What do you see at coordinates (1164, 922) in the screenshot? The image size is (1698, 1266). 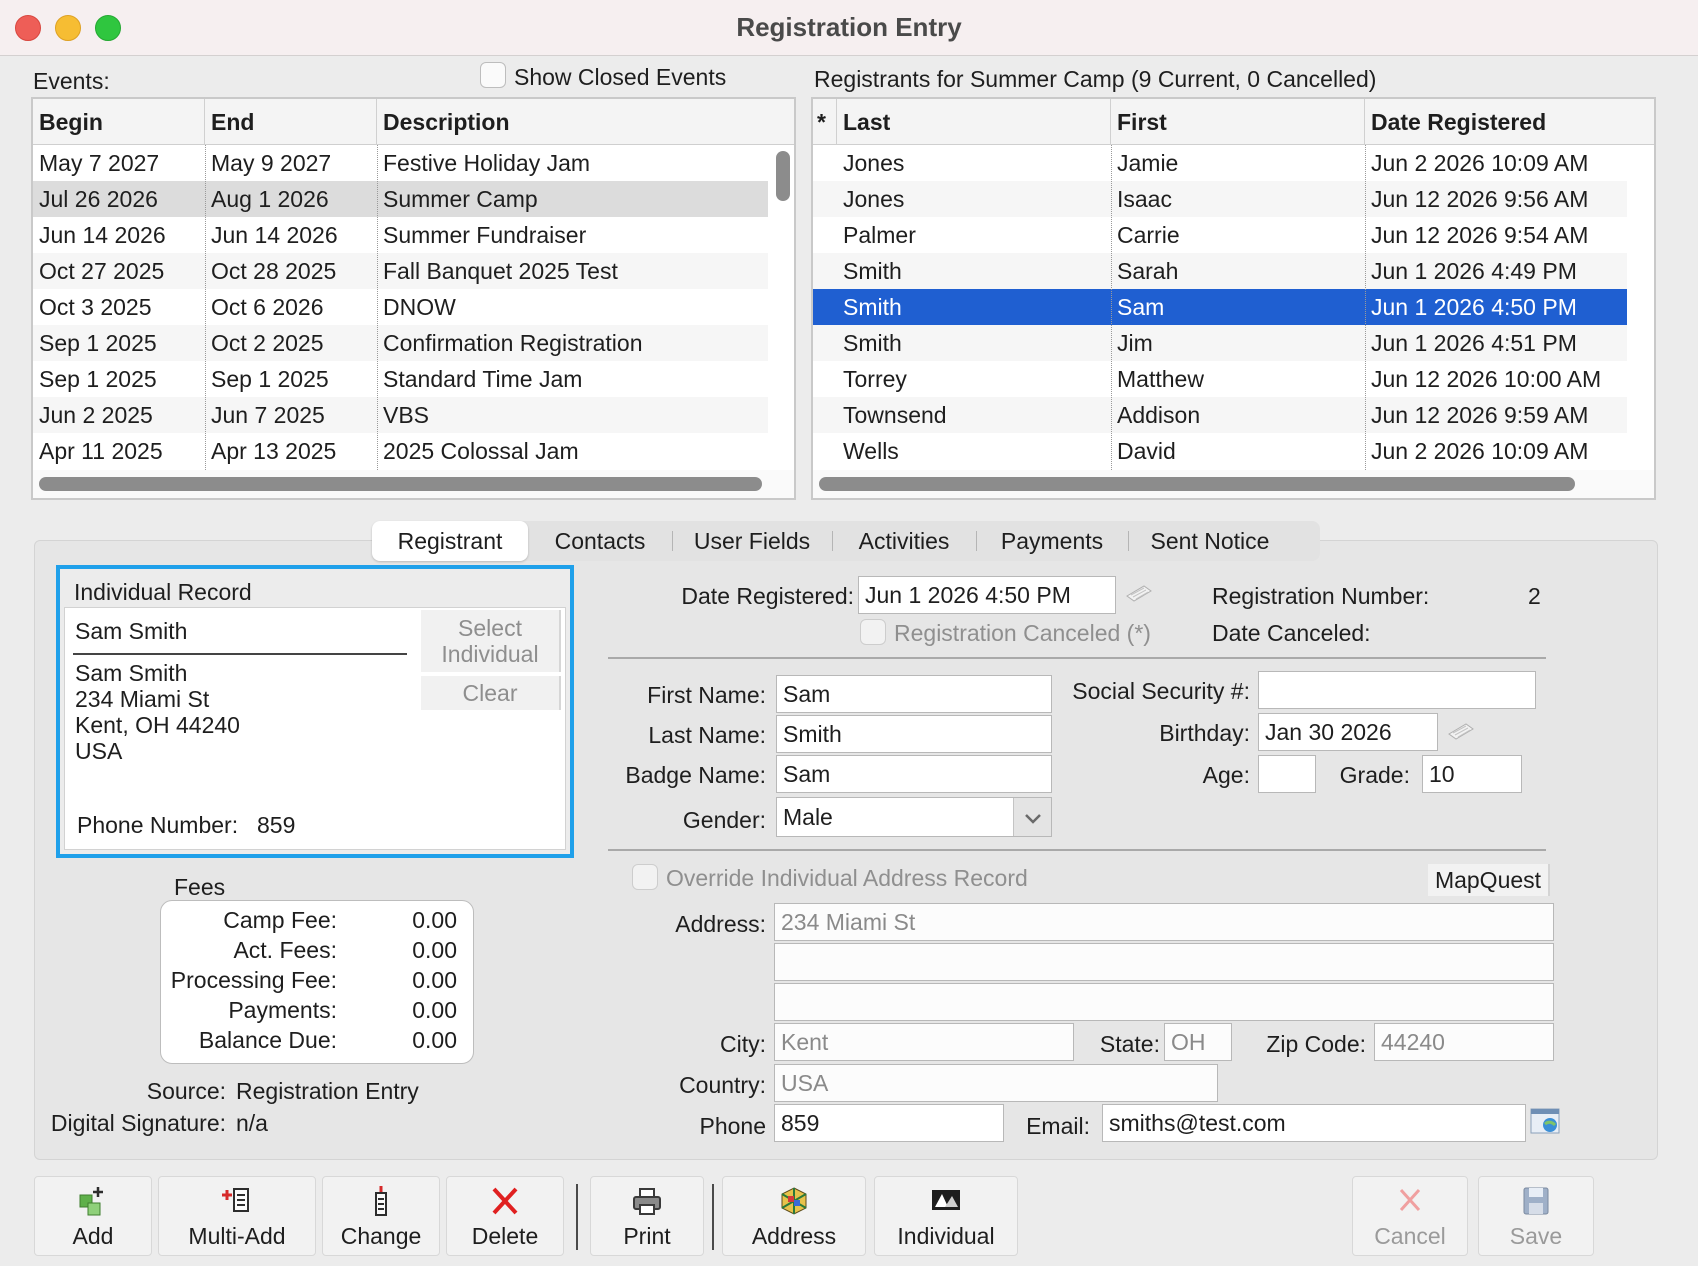 I see `address-line-1-field: 234 Miami St` at bounding box center [1164, 922].